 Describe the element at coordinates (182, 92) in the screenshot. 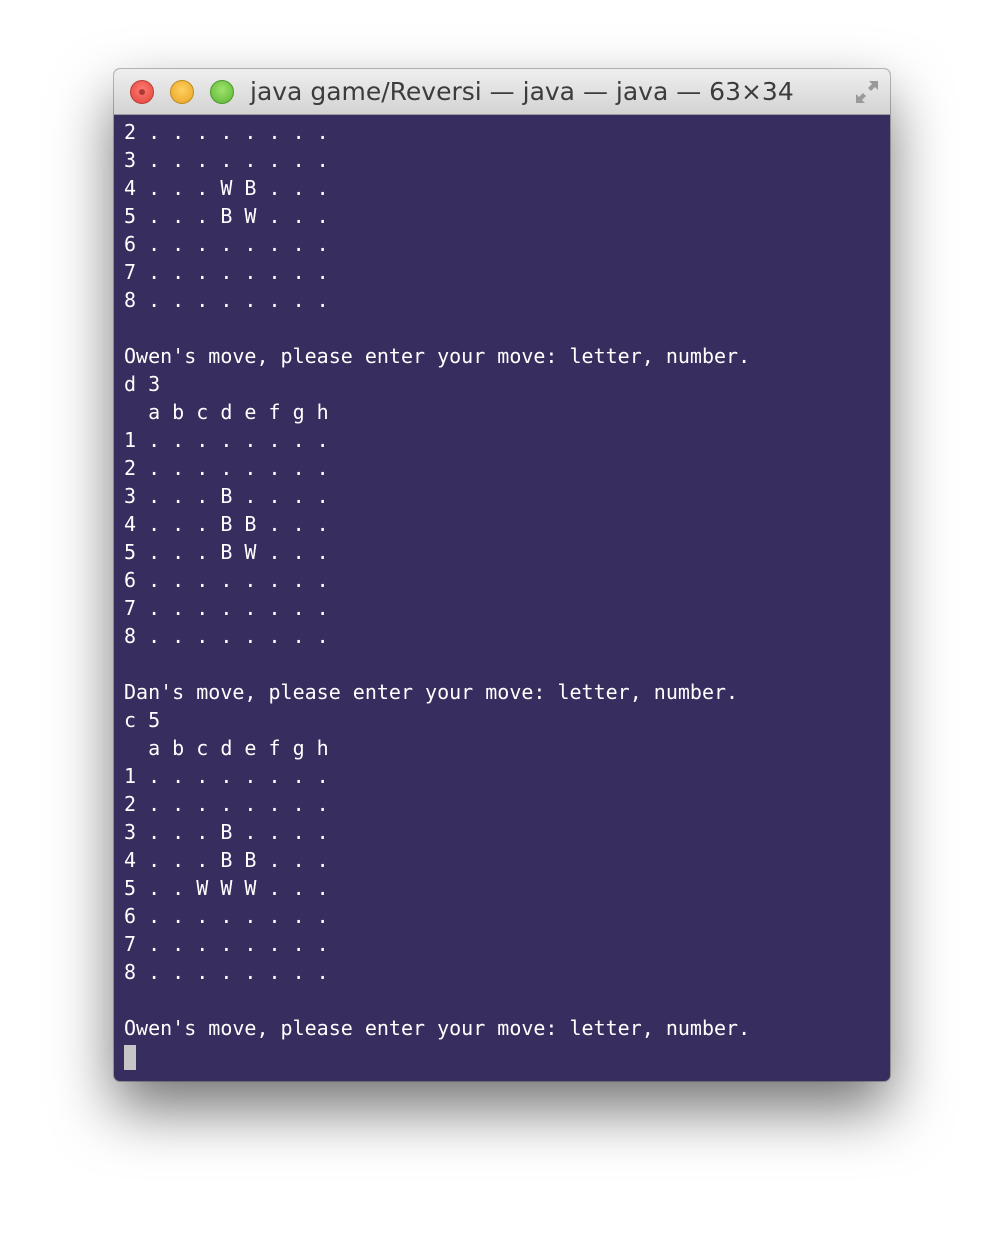

I see `minimize-icon` at that location.